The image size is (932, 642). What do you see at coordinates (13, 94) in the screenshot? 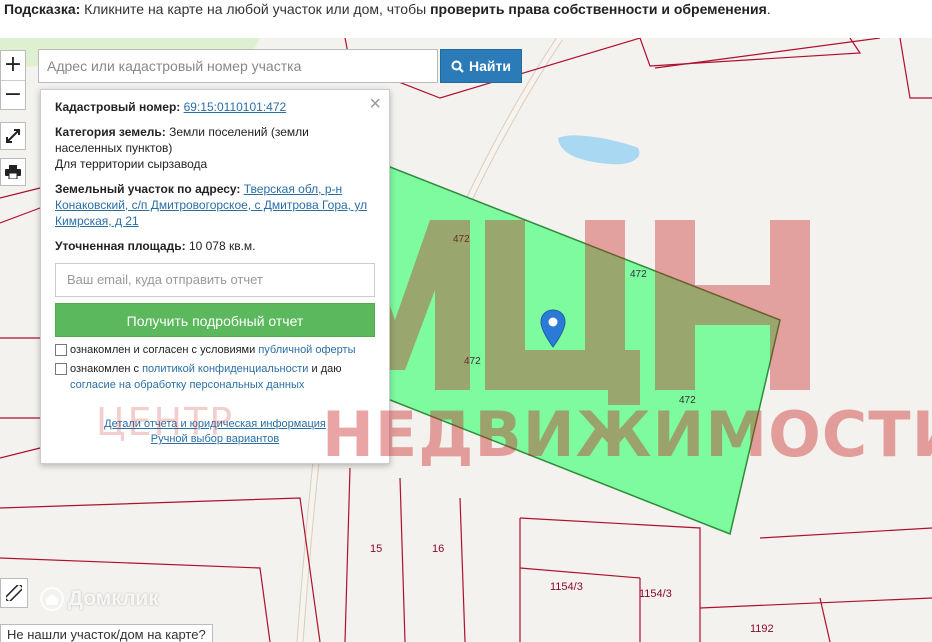
I see `zoom-out-button: −` at bounding box center [13, 94].